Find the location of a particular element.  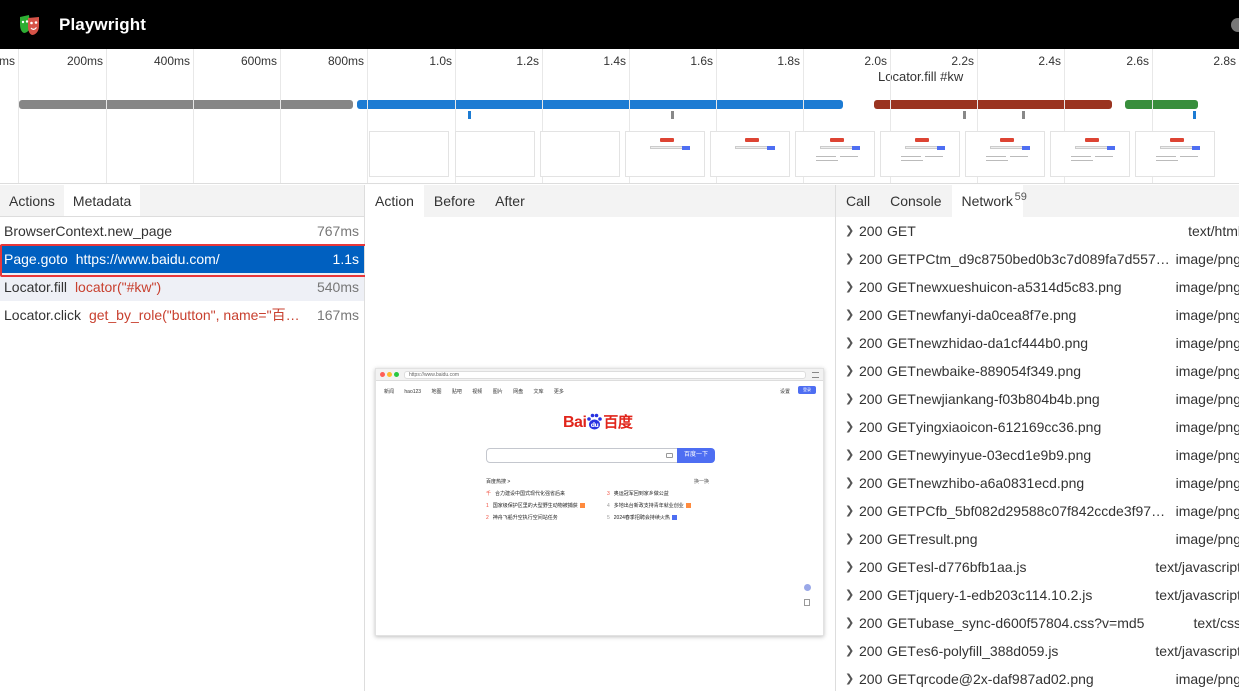

hot-item: 1 国家级保护区里的大型野生动物被捕获 is located at coordinates (535, 505).